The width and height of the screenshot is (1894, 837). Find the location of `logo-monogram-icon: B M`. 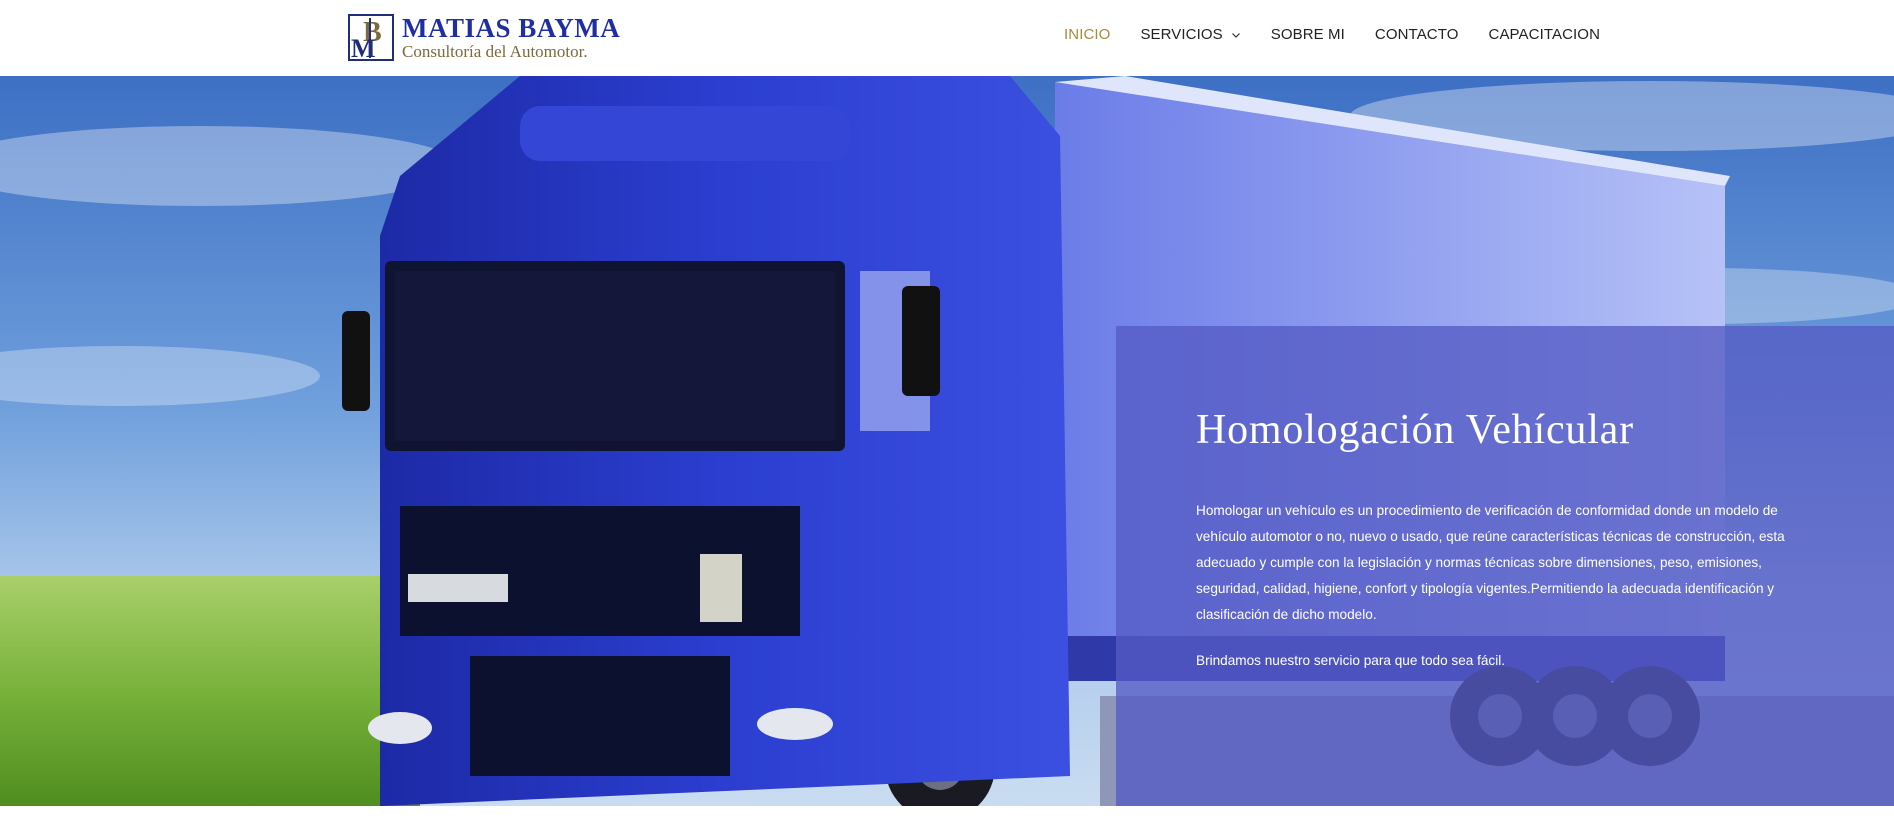

logo-monogram-icon: B M is located at coordinates (371, 37).